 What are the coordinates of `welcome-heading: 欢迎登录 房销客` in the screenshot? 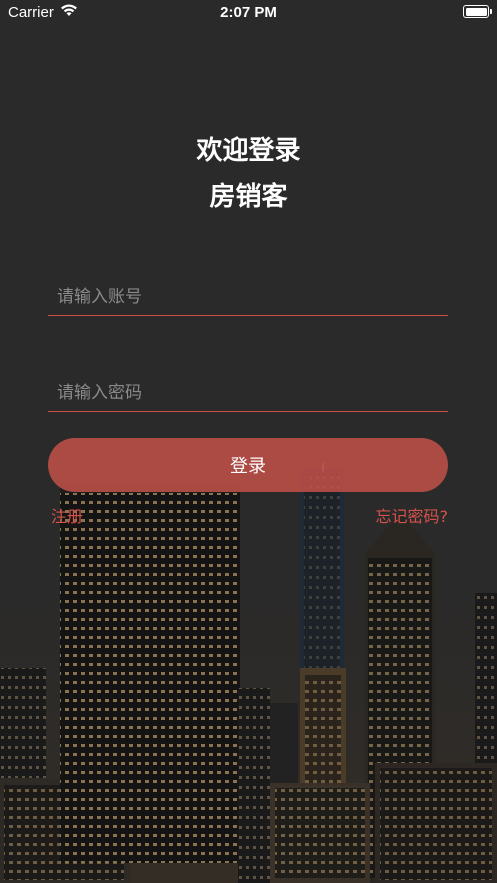 It's located at (248, 174).